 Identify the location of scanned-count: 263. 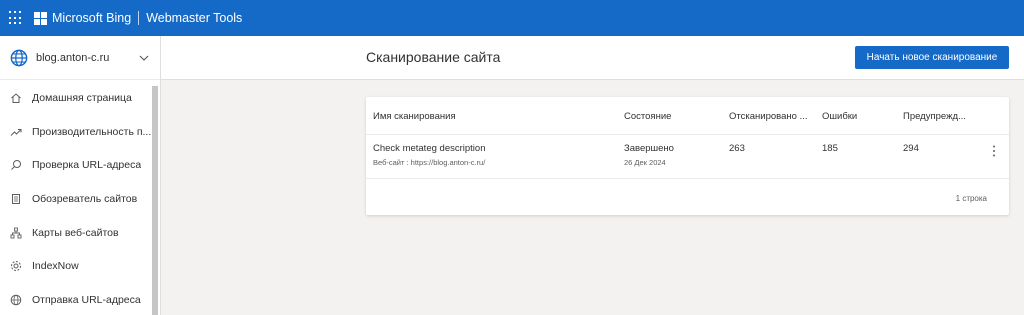
(737, 148).